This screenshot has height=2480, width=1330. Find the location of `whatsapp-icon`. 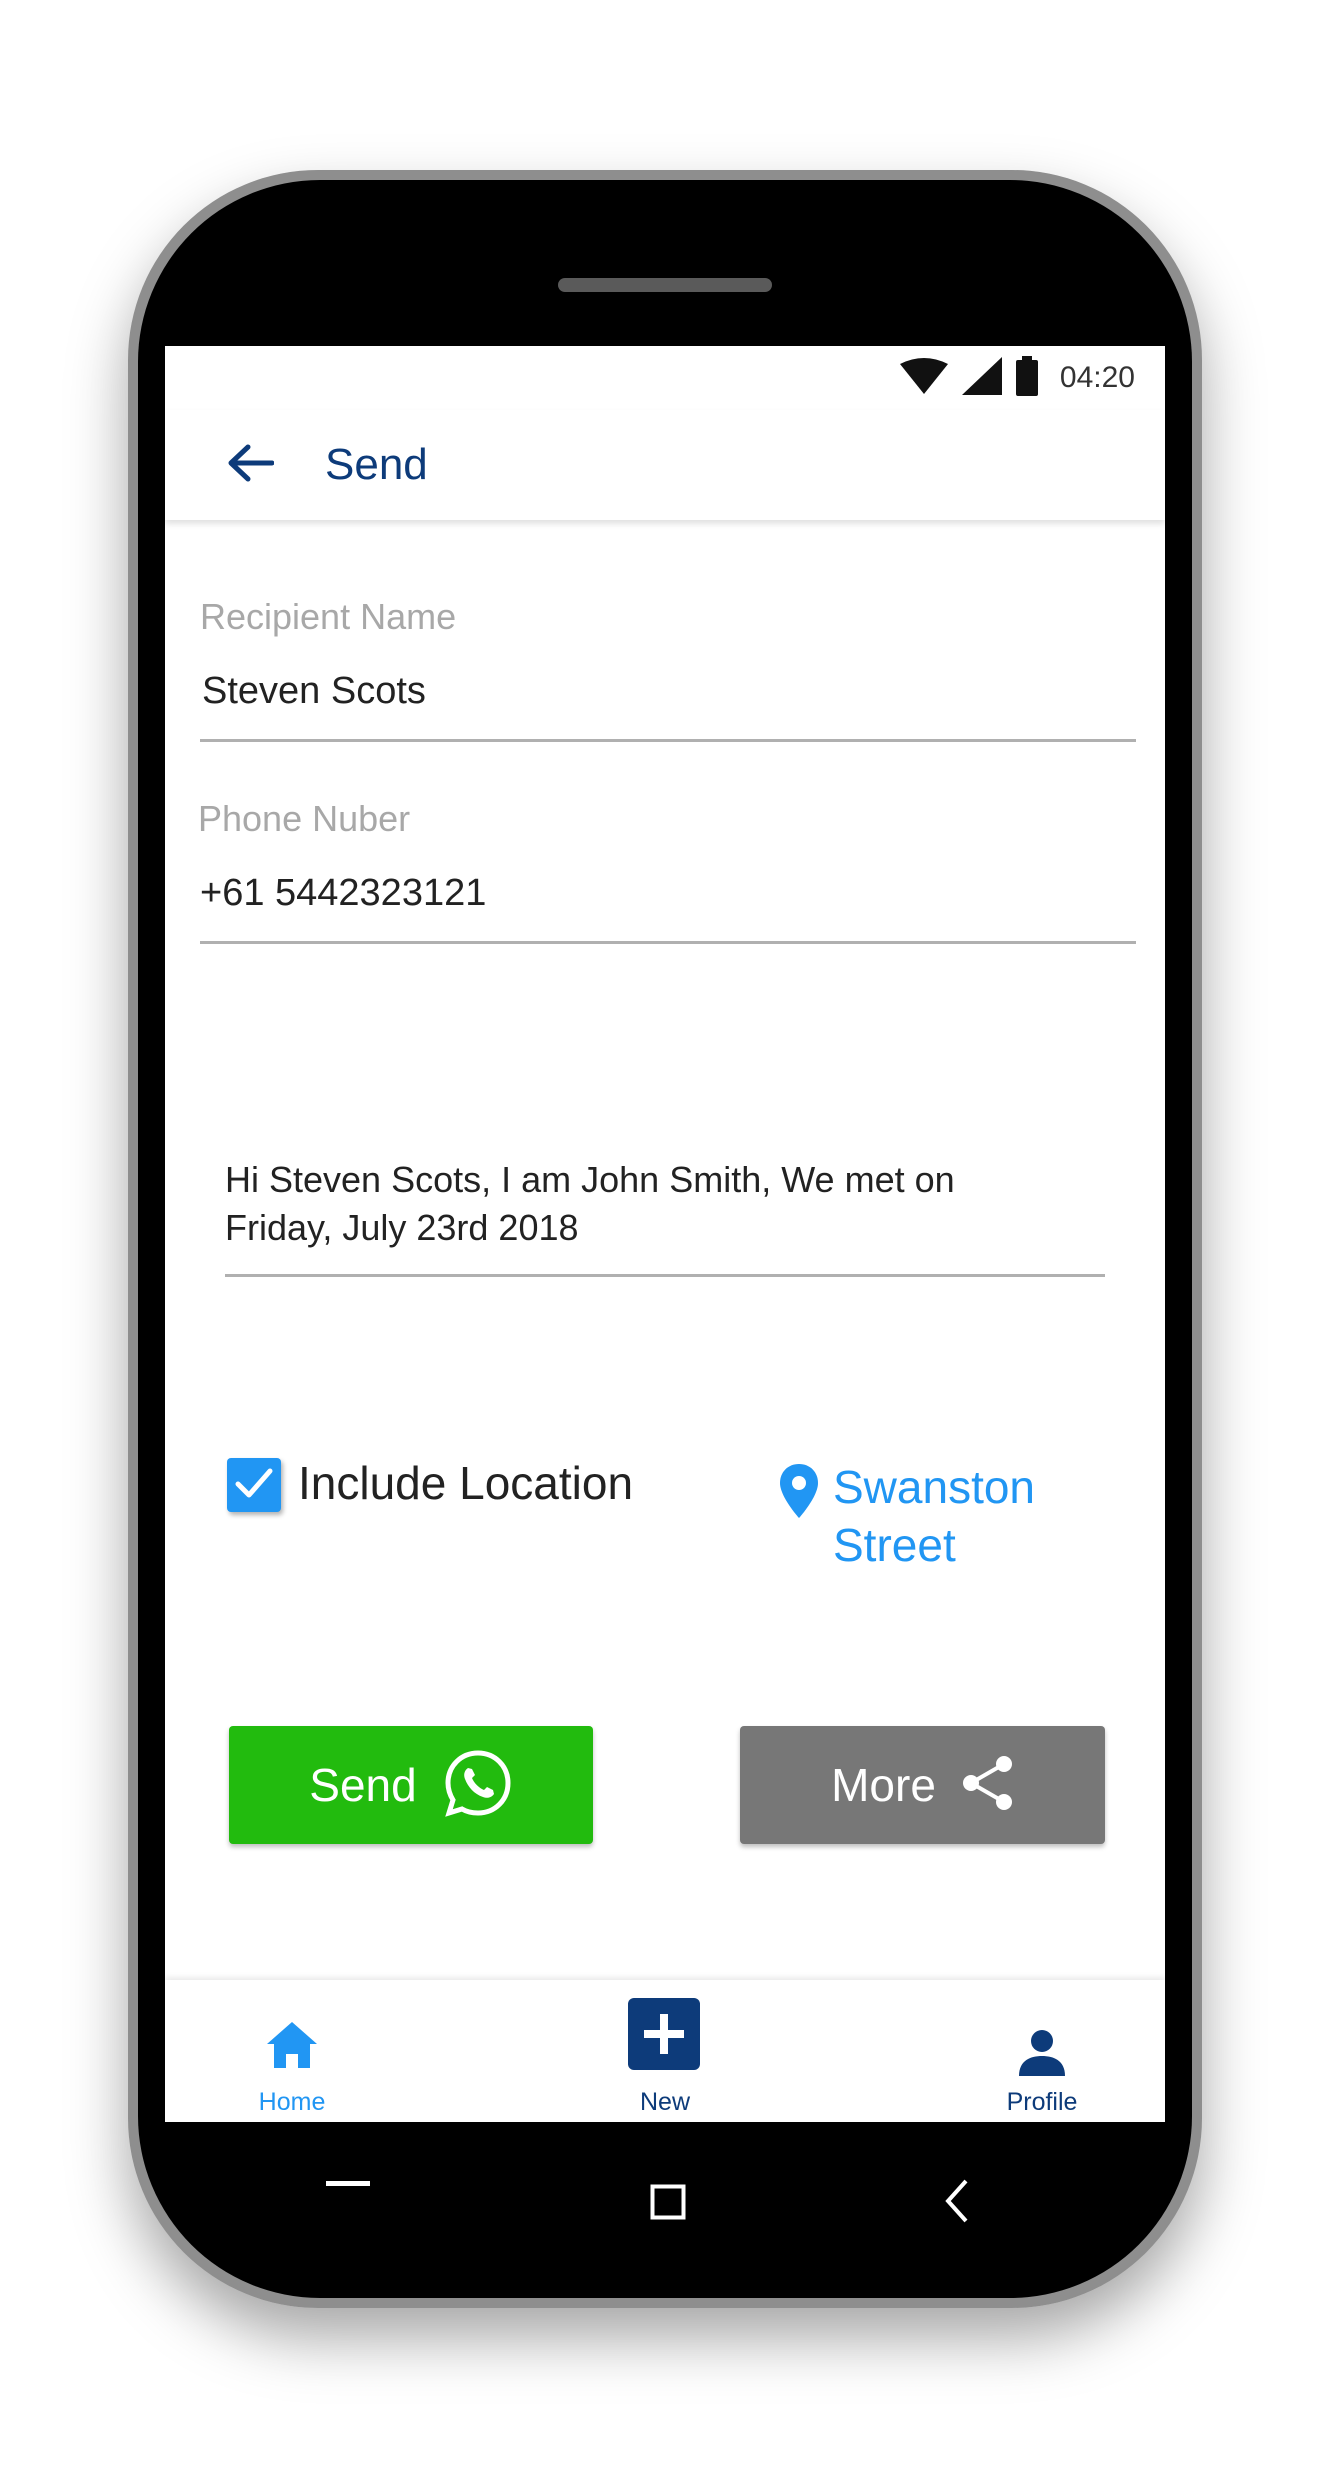

whatsapp-icon is located at coordinates (478, 1785).